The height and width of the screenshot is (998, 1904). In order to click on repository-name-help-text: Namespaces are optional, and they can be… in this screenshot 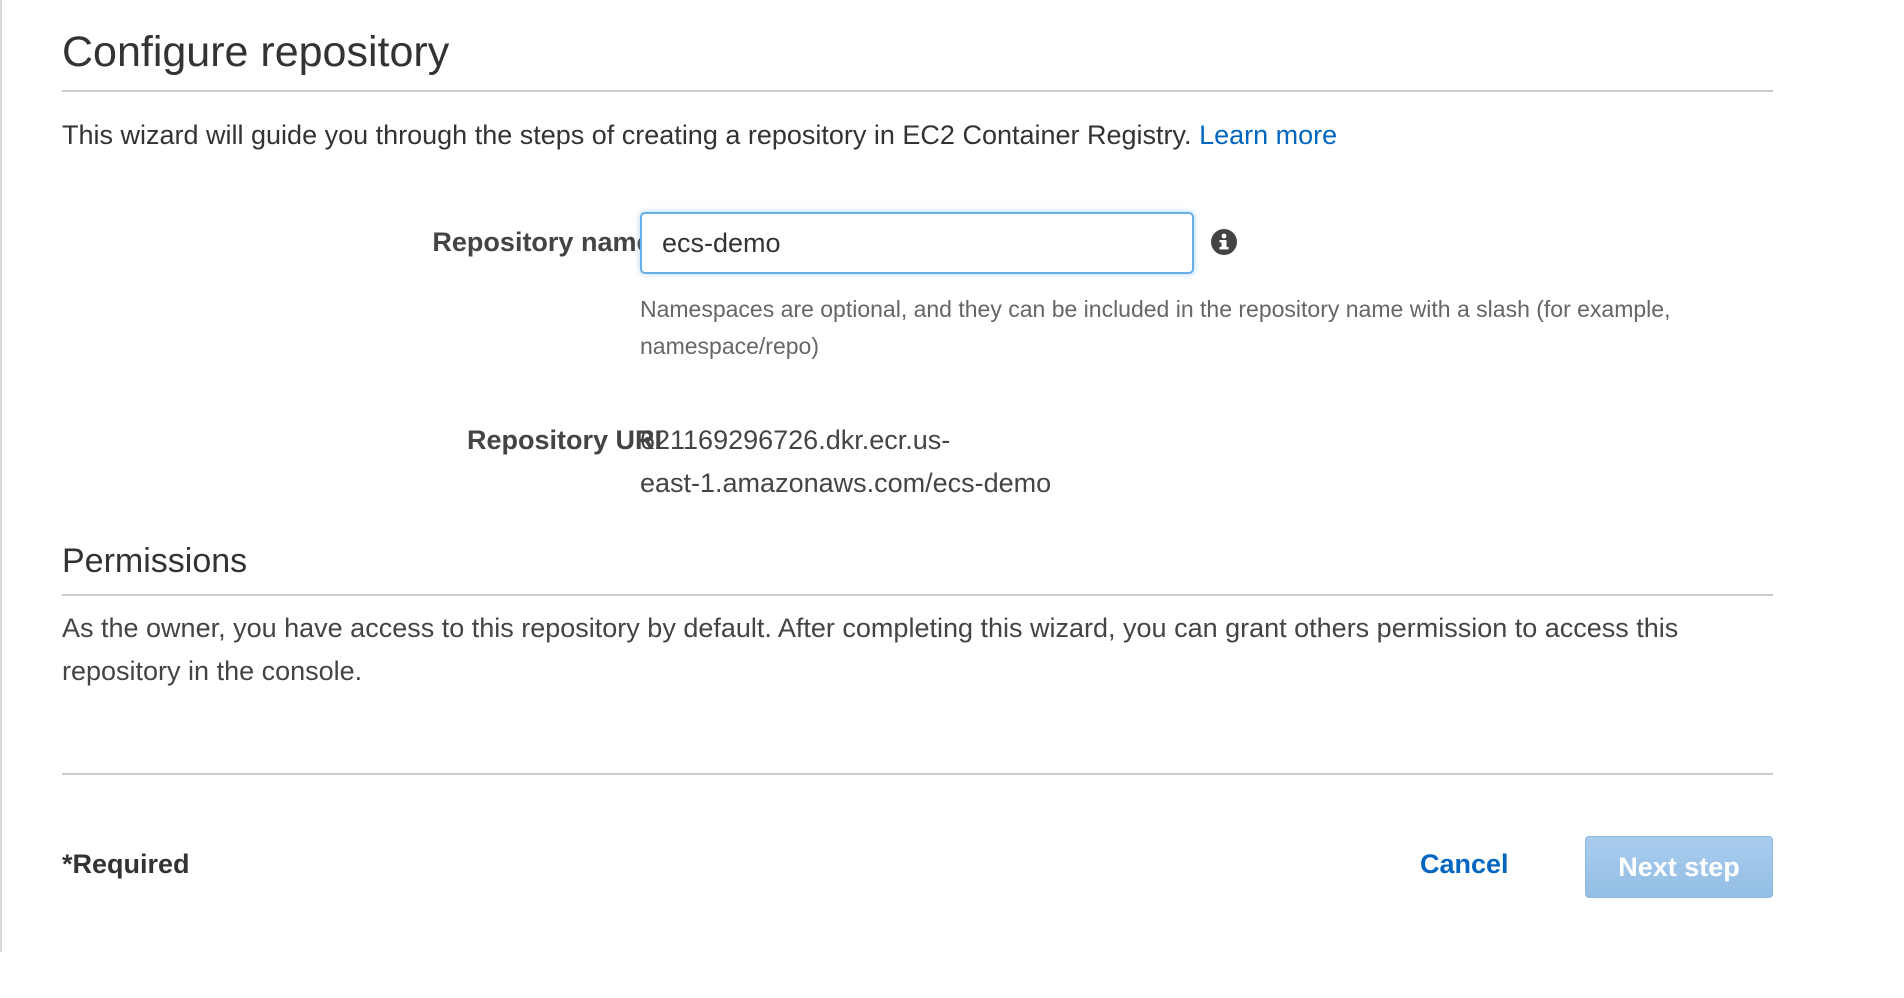, I will do `click(1155, 327)`.